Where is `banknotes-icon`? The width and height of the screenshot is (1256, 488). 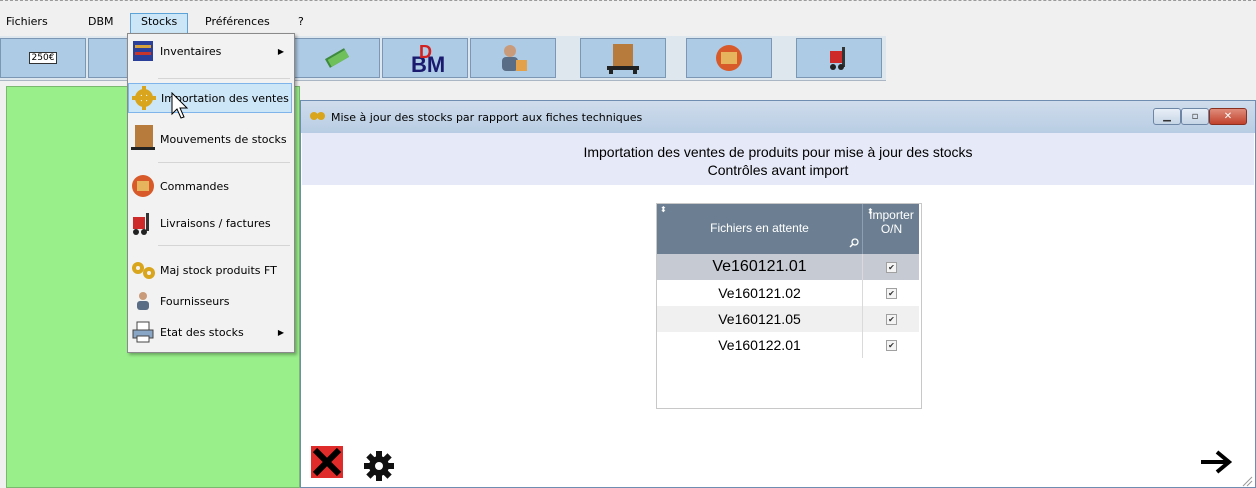 banknotes-icon is located at coordinates (337, 58).